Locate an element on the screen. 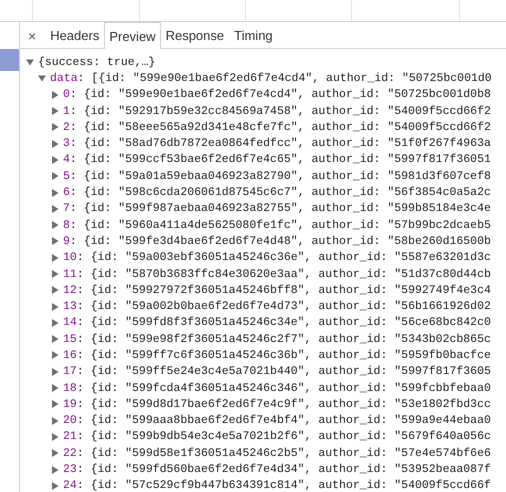 This screenshot has height=492, width=506. array-index: 3 is located at coordinates (66, 143).